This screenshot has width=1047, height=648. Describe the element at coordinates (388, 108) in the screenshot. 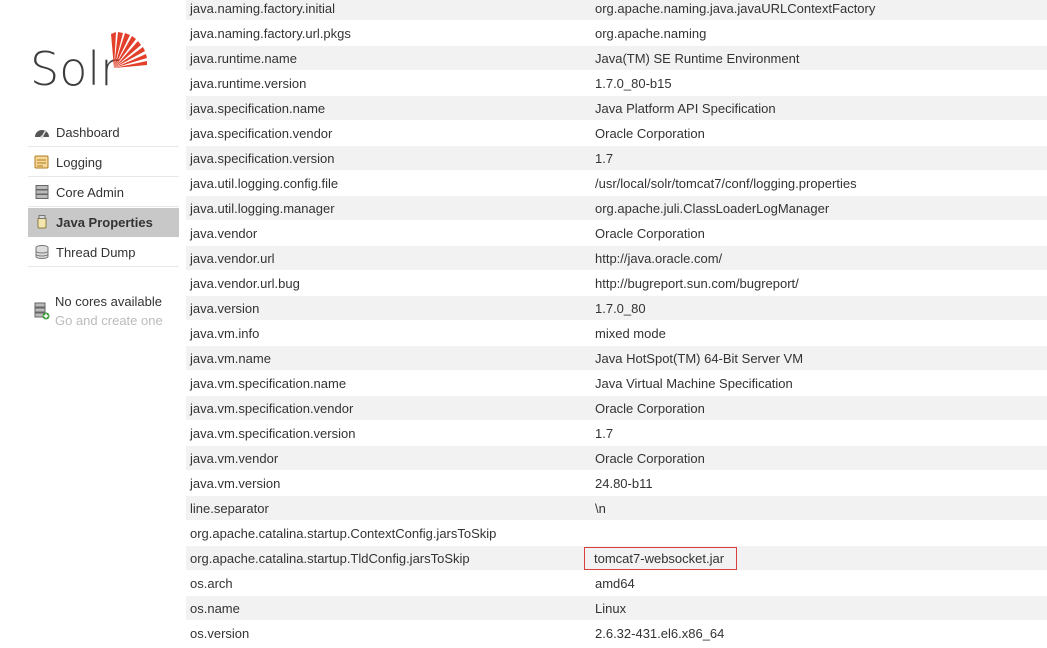

I see `property-key: java.specification.name` at that location.